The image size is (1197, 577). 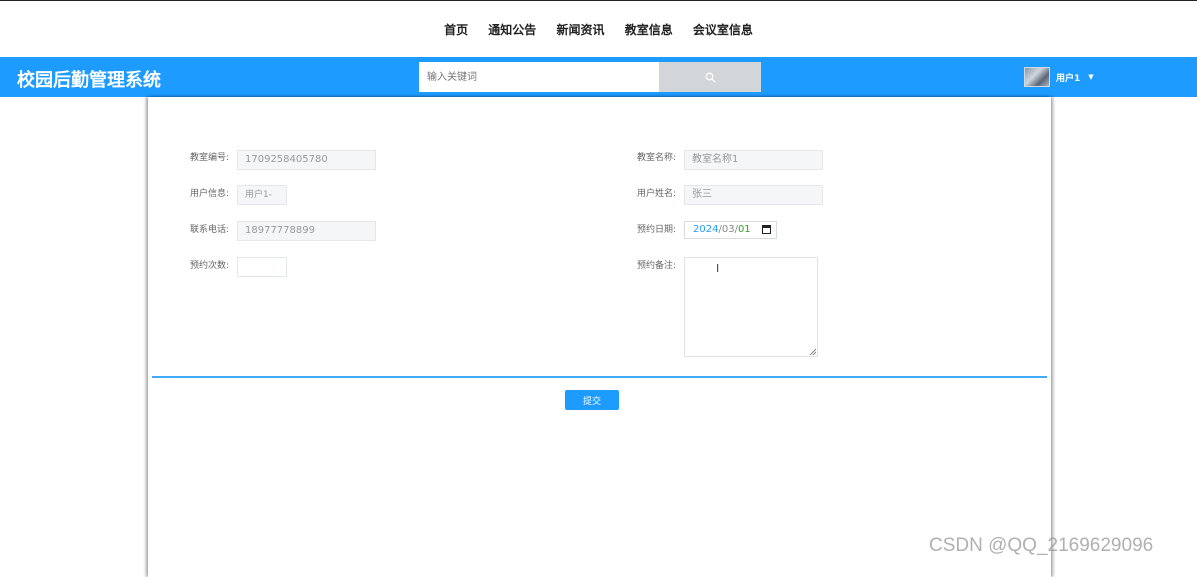 I want to click on count-field, so click(x=262, y=267).